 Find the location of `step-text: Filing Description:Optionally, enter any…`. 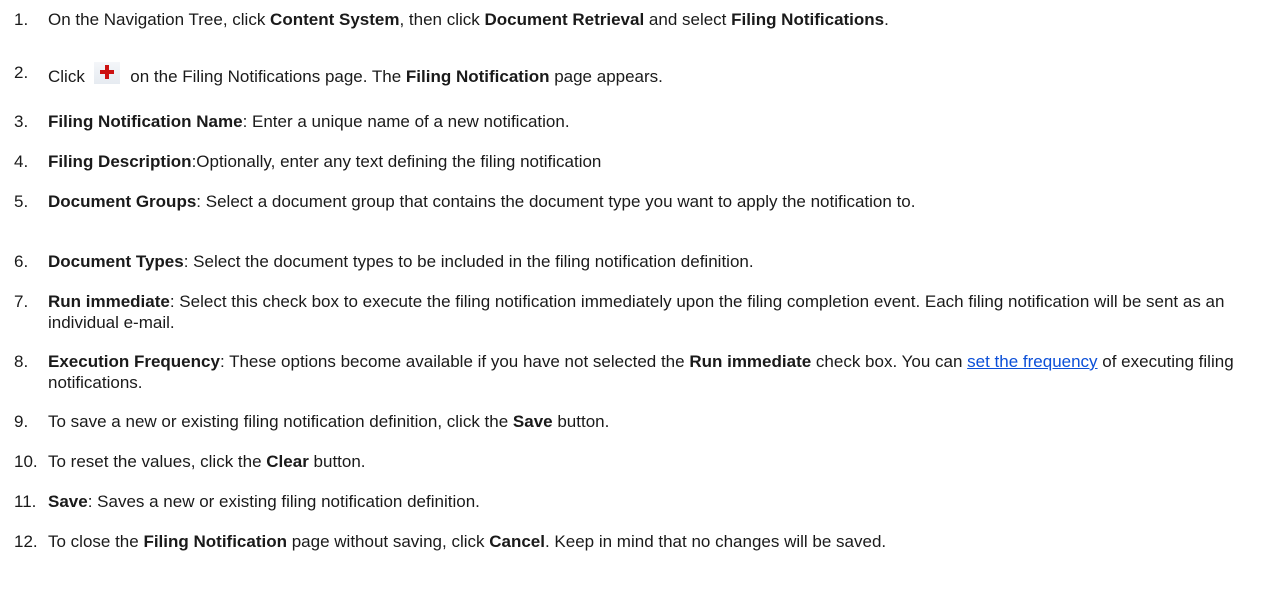

step-text: Filing Description:Optionally, enter any… is located at coordinates (655, 161).